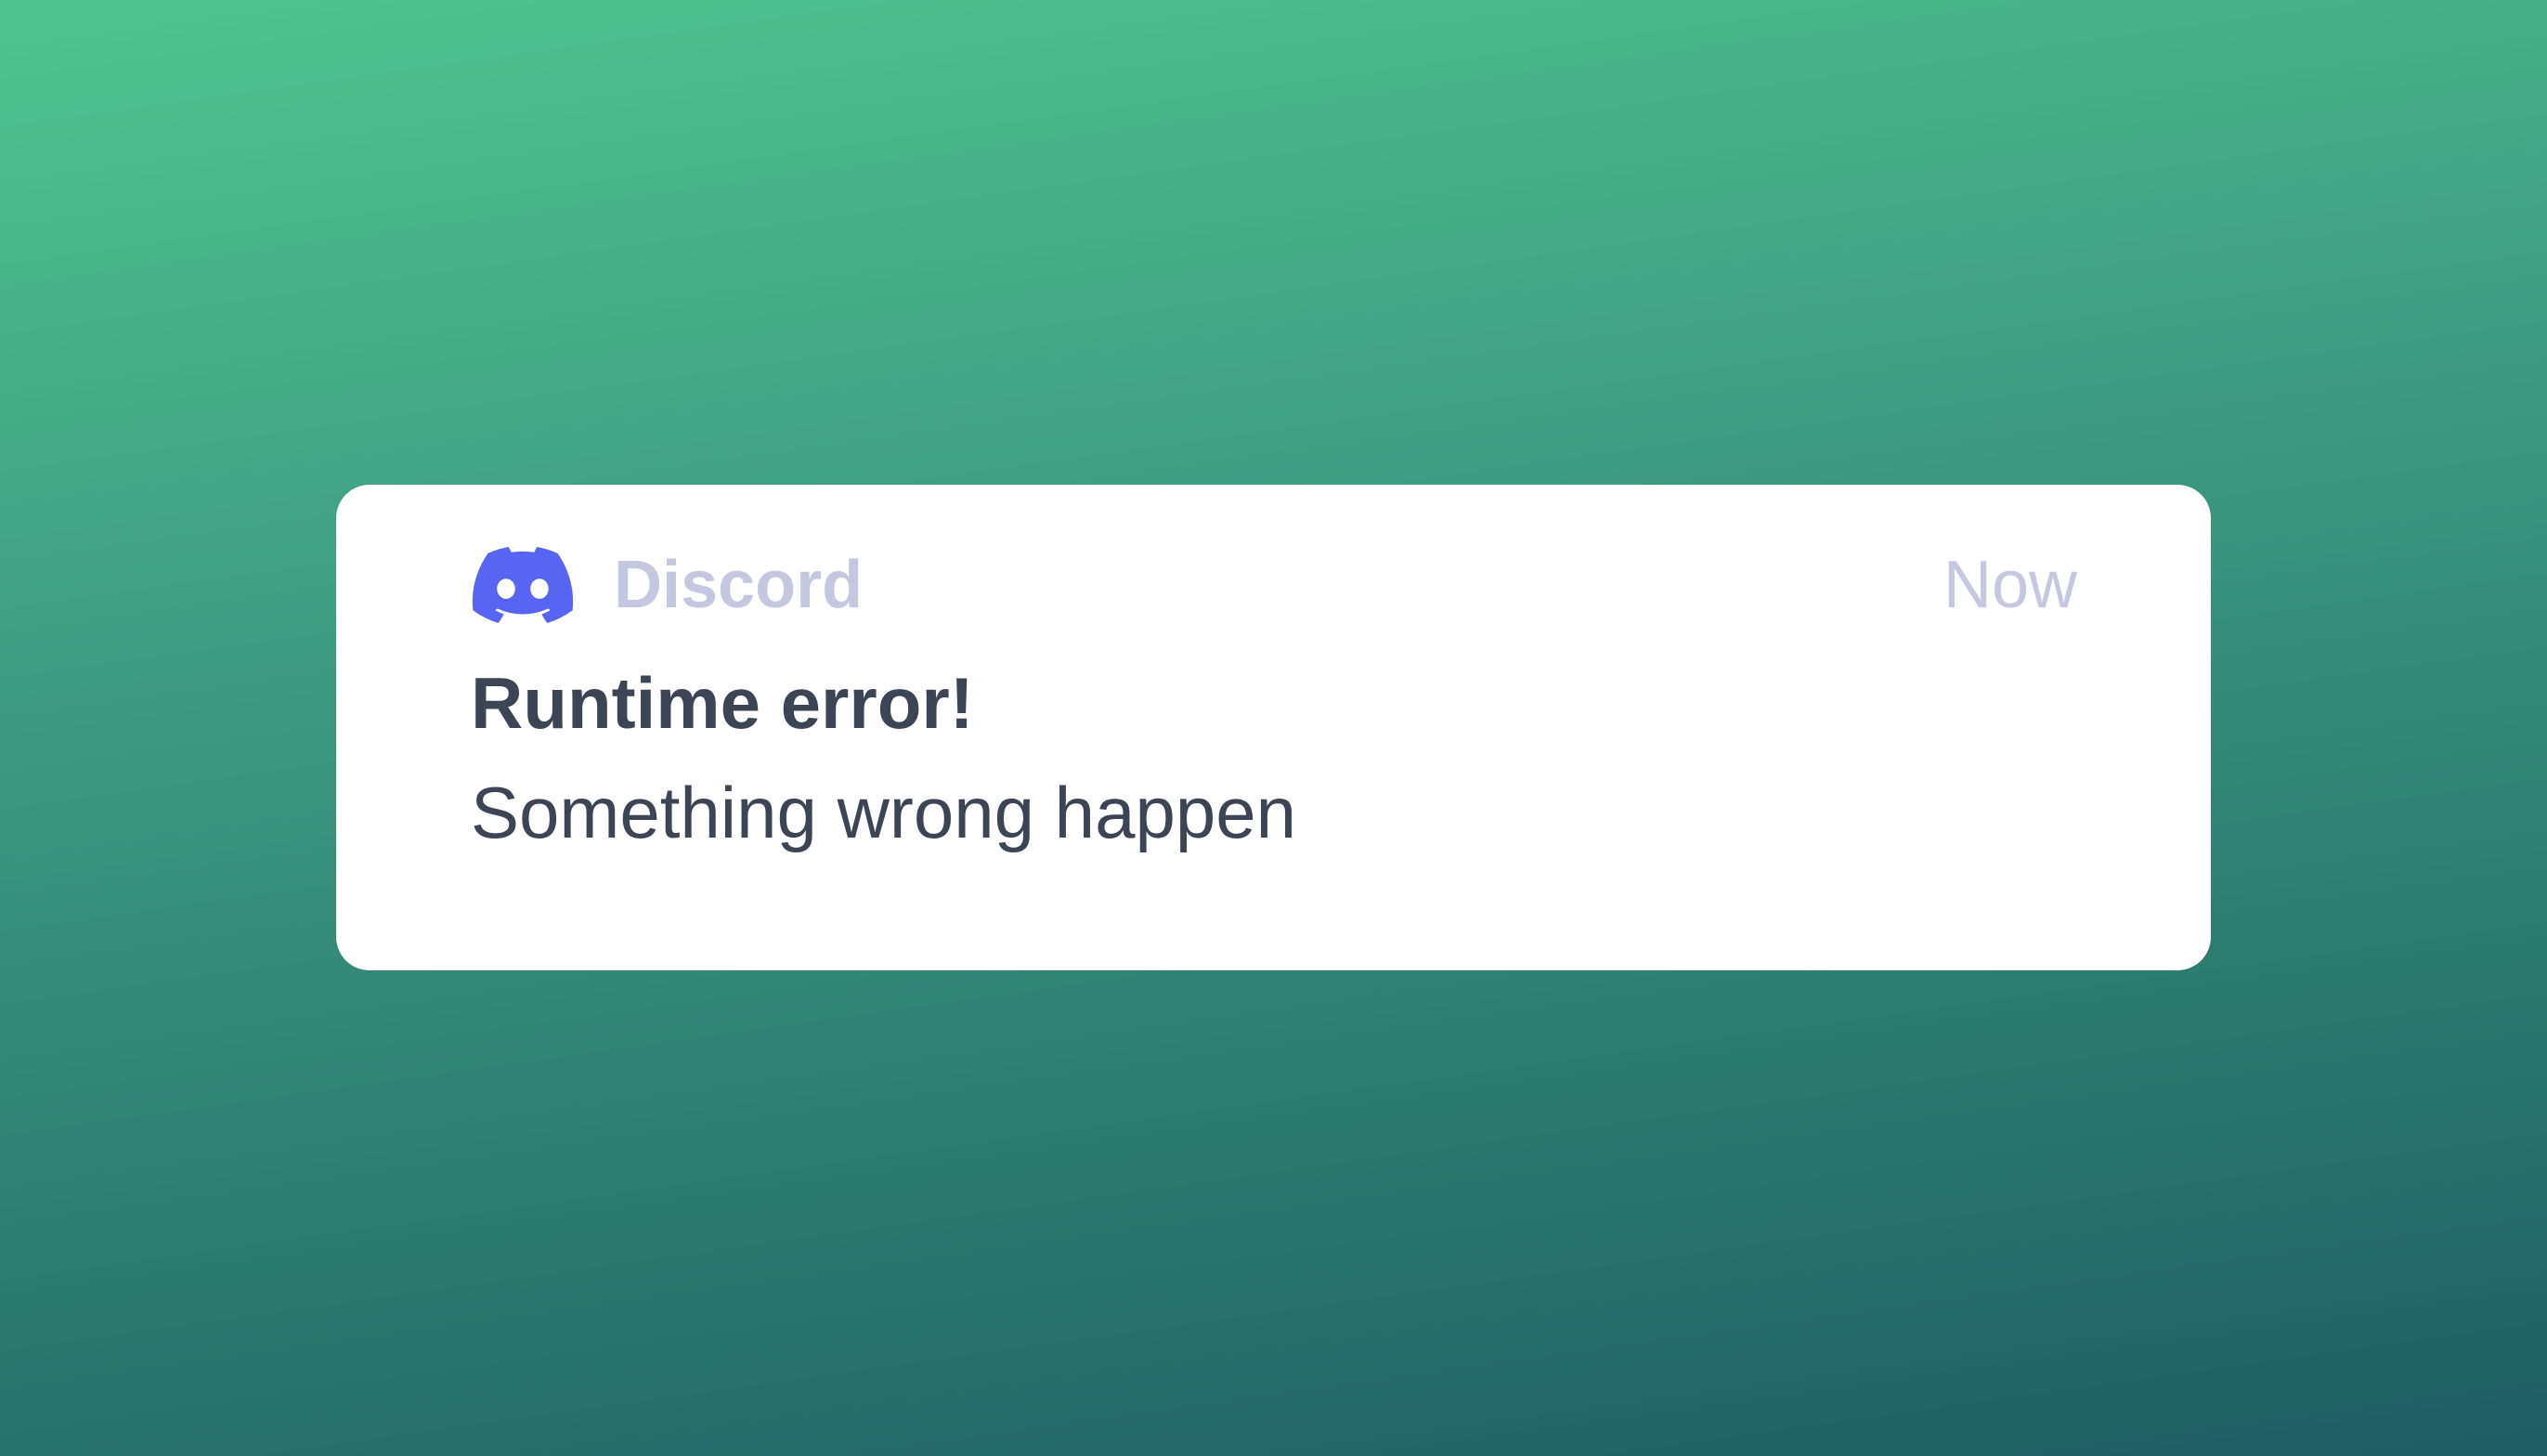 The image size is (2547, 1456). What do you see at coordinates (883, 812) in the screenshot?
I see `notification-message: Something wrong happen` at bounding box center [883, 812].